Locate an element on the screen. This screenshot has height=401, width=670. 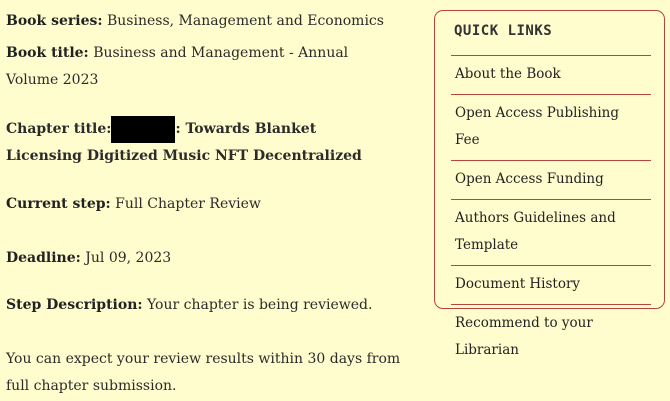
current-step-label: Current step: is located at coordinates (58, 204).